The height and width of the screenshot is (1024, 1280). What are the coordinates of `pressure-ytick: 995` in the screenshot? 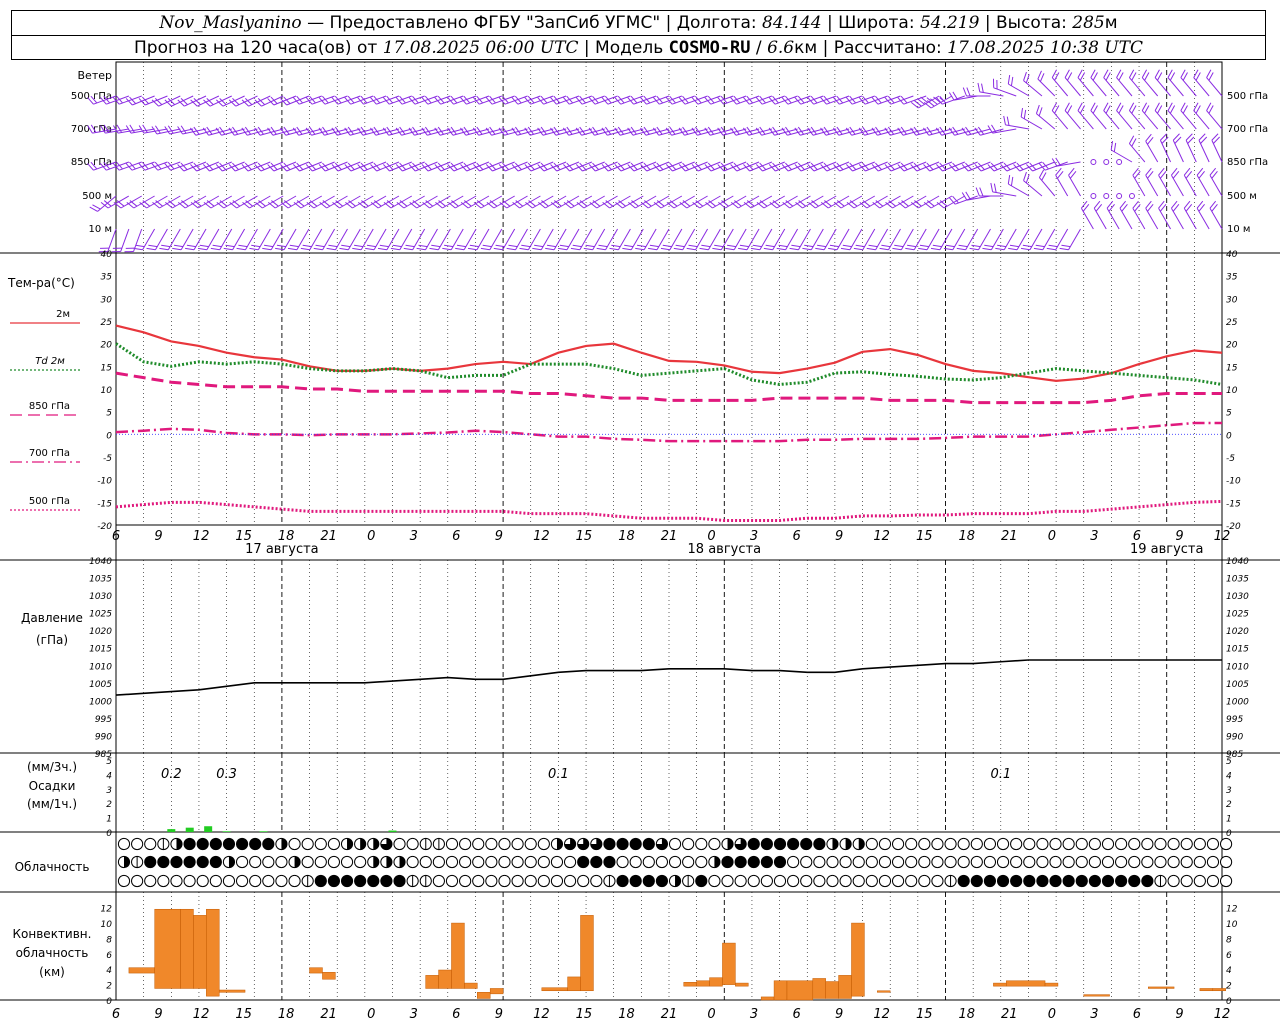 It's located at (1234, 720).